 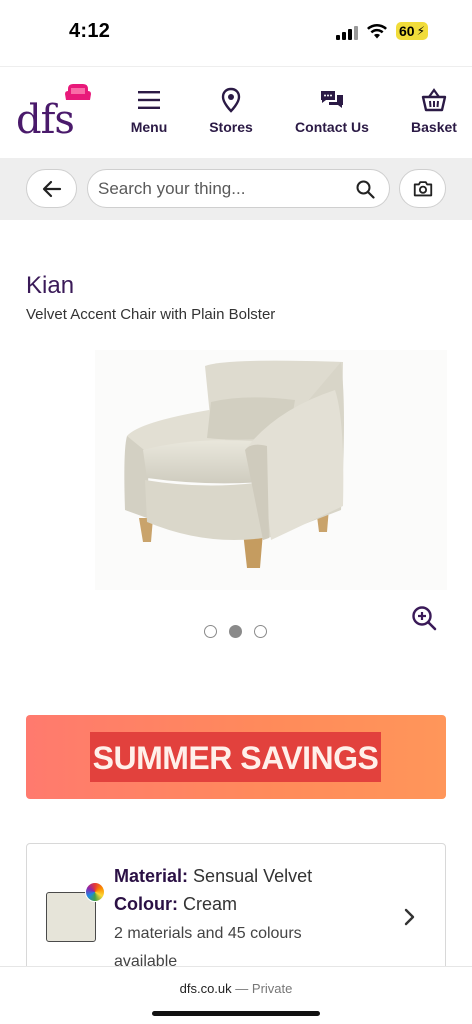 I want to click on material-line: Material: Sensual Velvet, so click(x=213, y=876).